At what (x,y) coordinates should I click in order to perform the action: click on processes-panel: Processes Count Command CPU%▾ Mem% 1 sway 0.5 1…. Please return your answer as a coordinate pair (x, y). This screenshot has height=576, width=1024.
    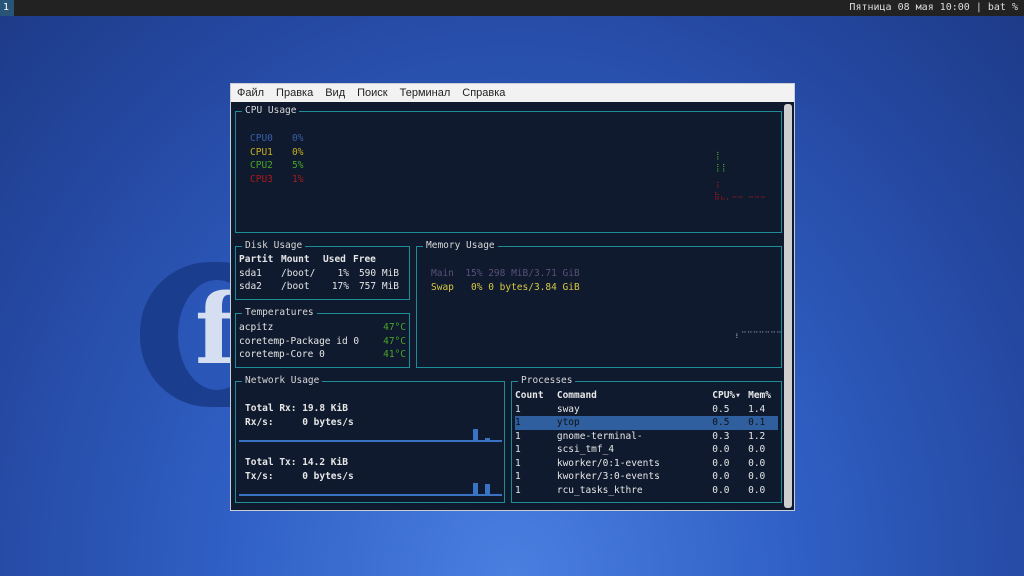
    Looking at the image, I should click on (646, 438).